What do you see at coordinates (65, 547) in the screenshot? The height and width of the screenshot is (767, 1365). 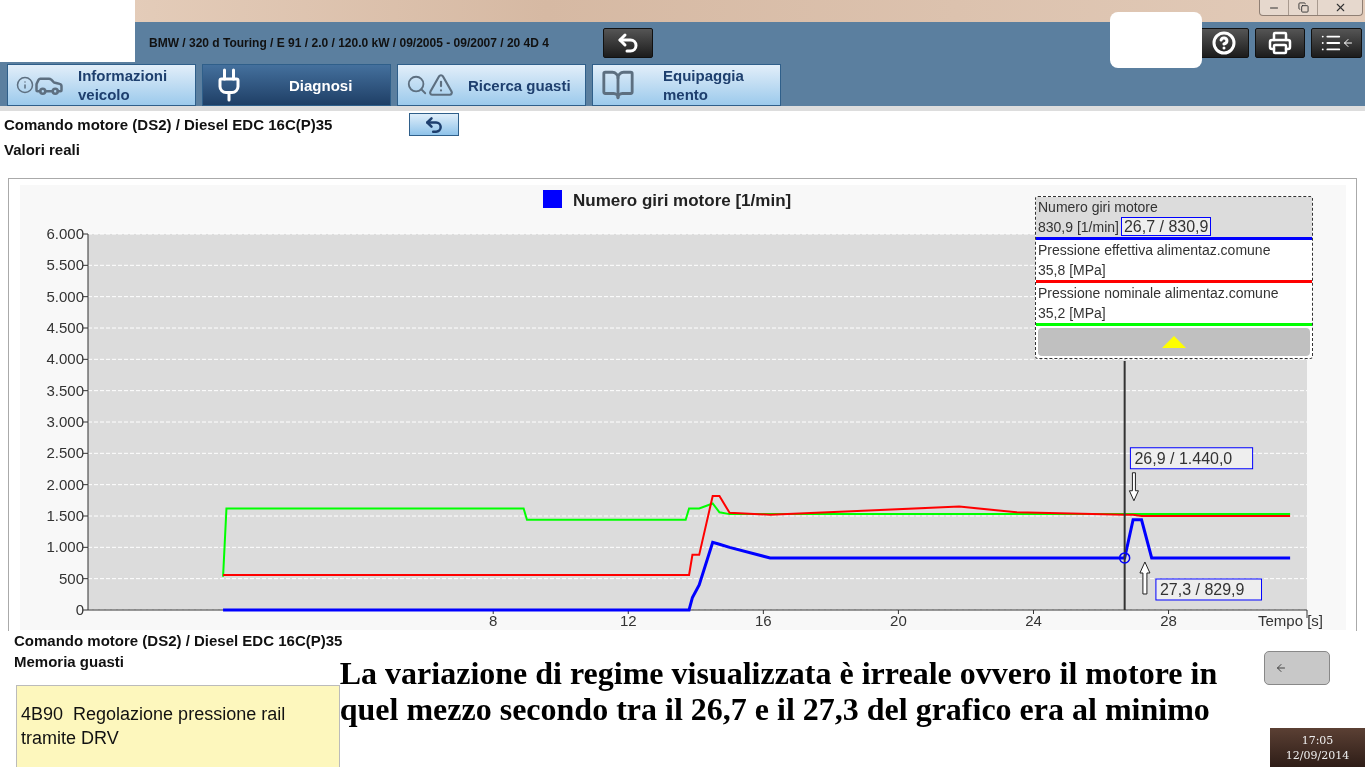 I see `y-tick-label: 1.000` at bounding box center [65, 547].